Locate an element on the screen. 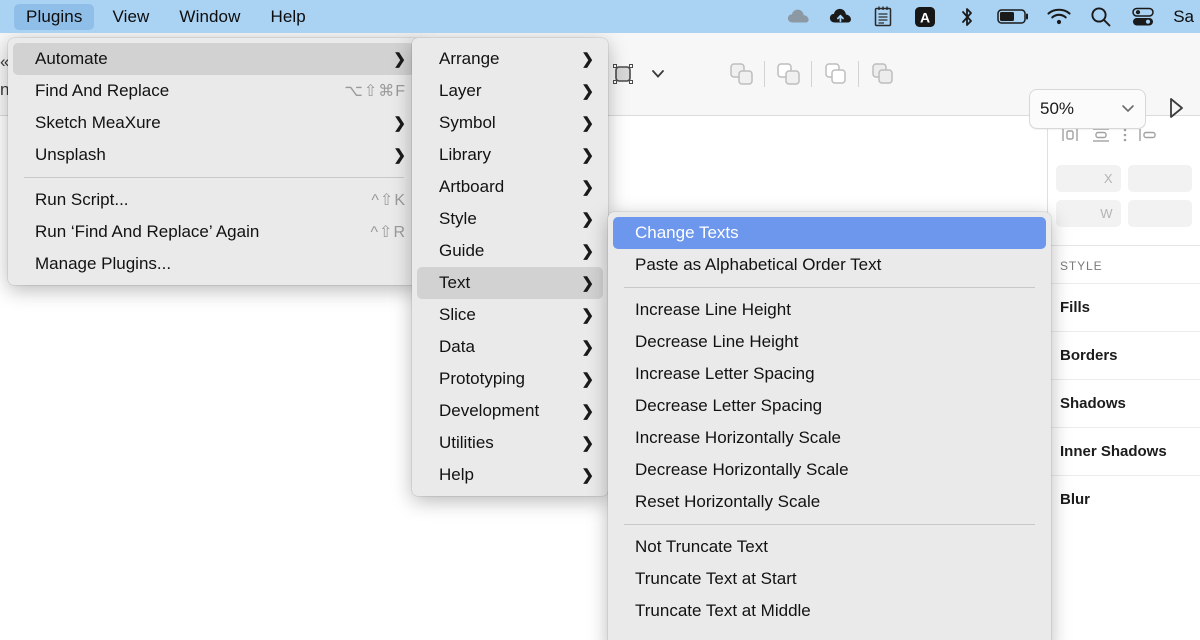 The image size is (1200, 640). menu-item-text: Text ❯ is located at coordinates (510, 283).